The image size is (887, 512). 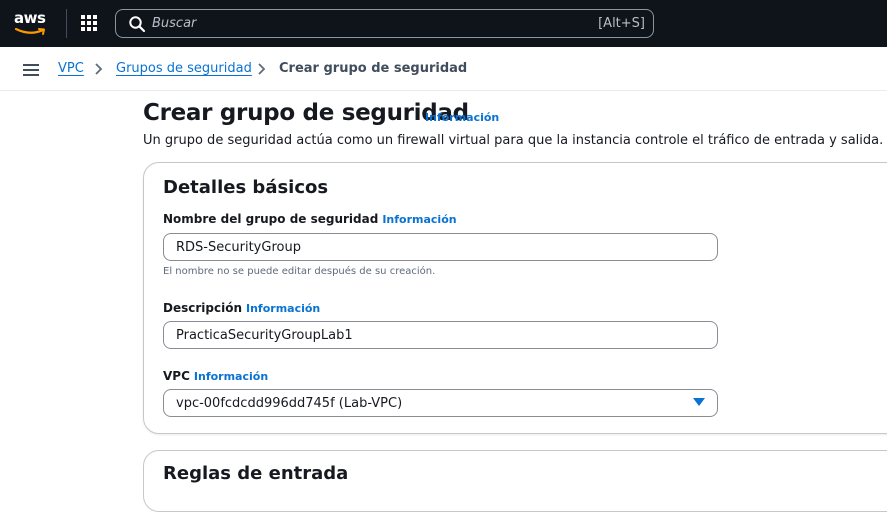 I want to click on basic-details-title: Detalles básicos, so click(x=246, y=187).